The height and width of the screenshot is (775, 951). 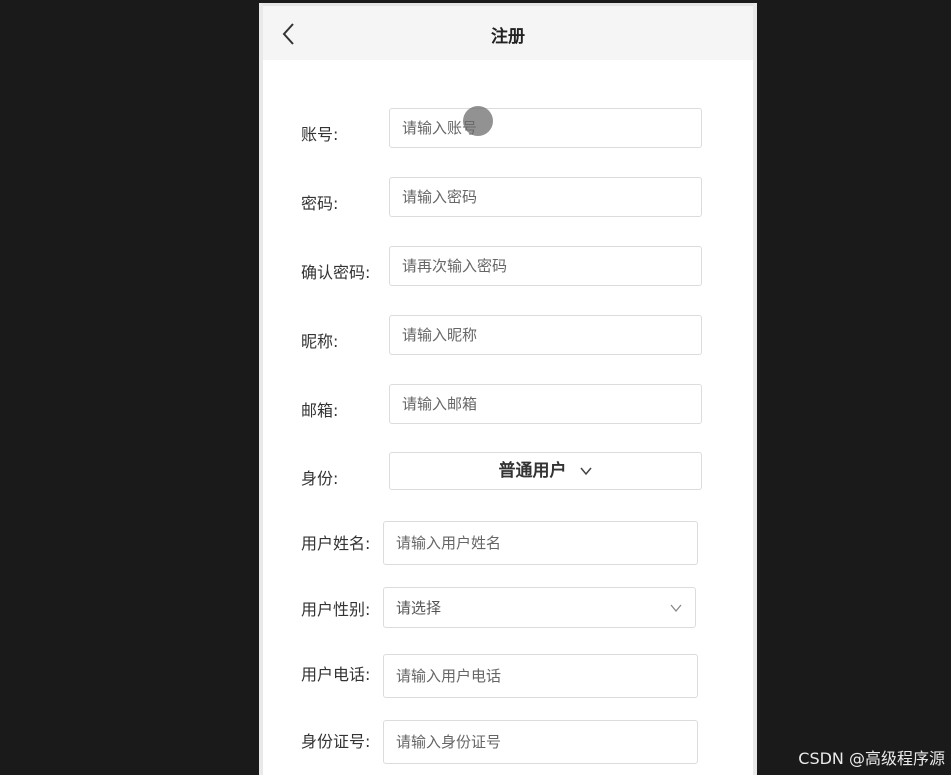 I want to click on top-nav-bar: 注册, so click(x=508, y=31).